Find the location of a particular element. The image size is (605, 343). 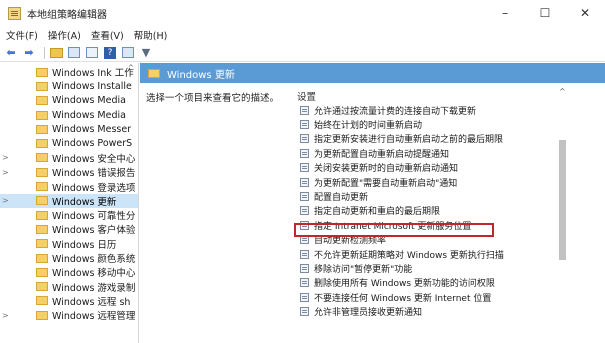

tree-item-label: Windows 安全中心 is located at coordinates (94, 159).